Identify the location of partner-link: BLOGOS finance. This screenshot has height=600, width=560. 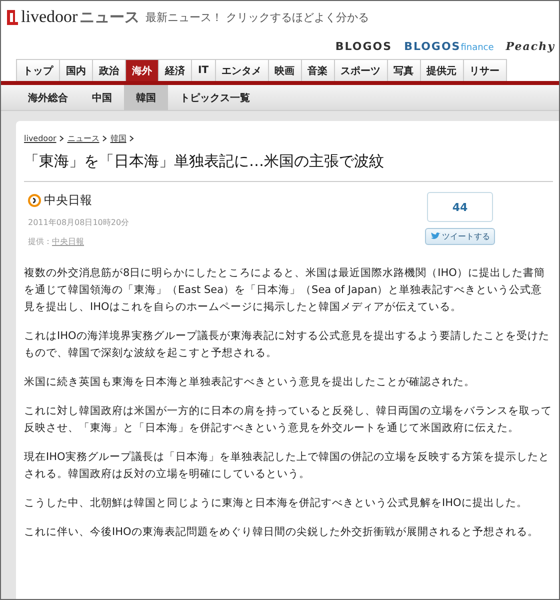
(449, 46).